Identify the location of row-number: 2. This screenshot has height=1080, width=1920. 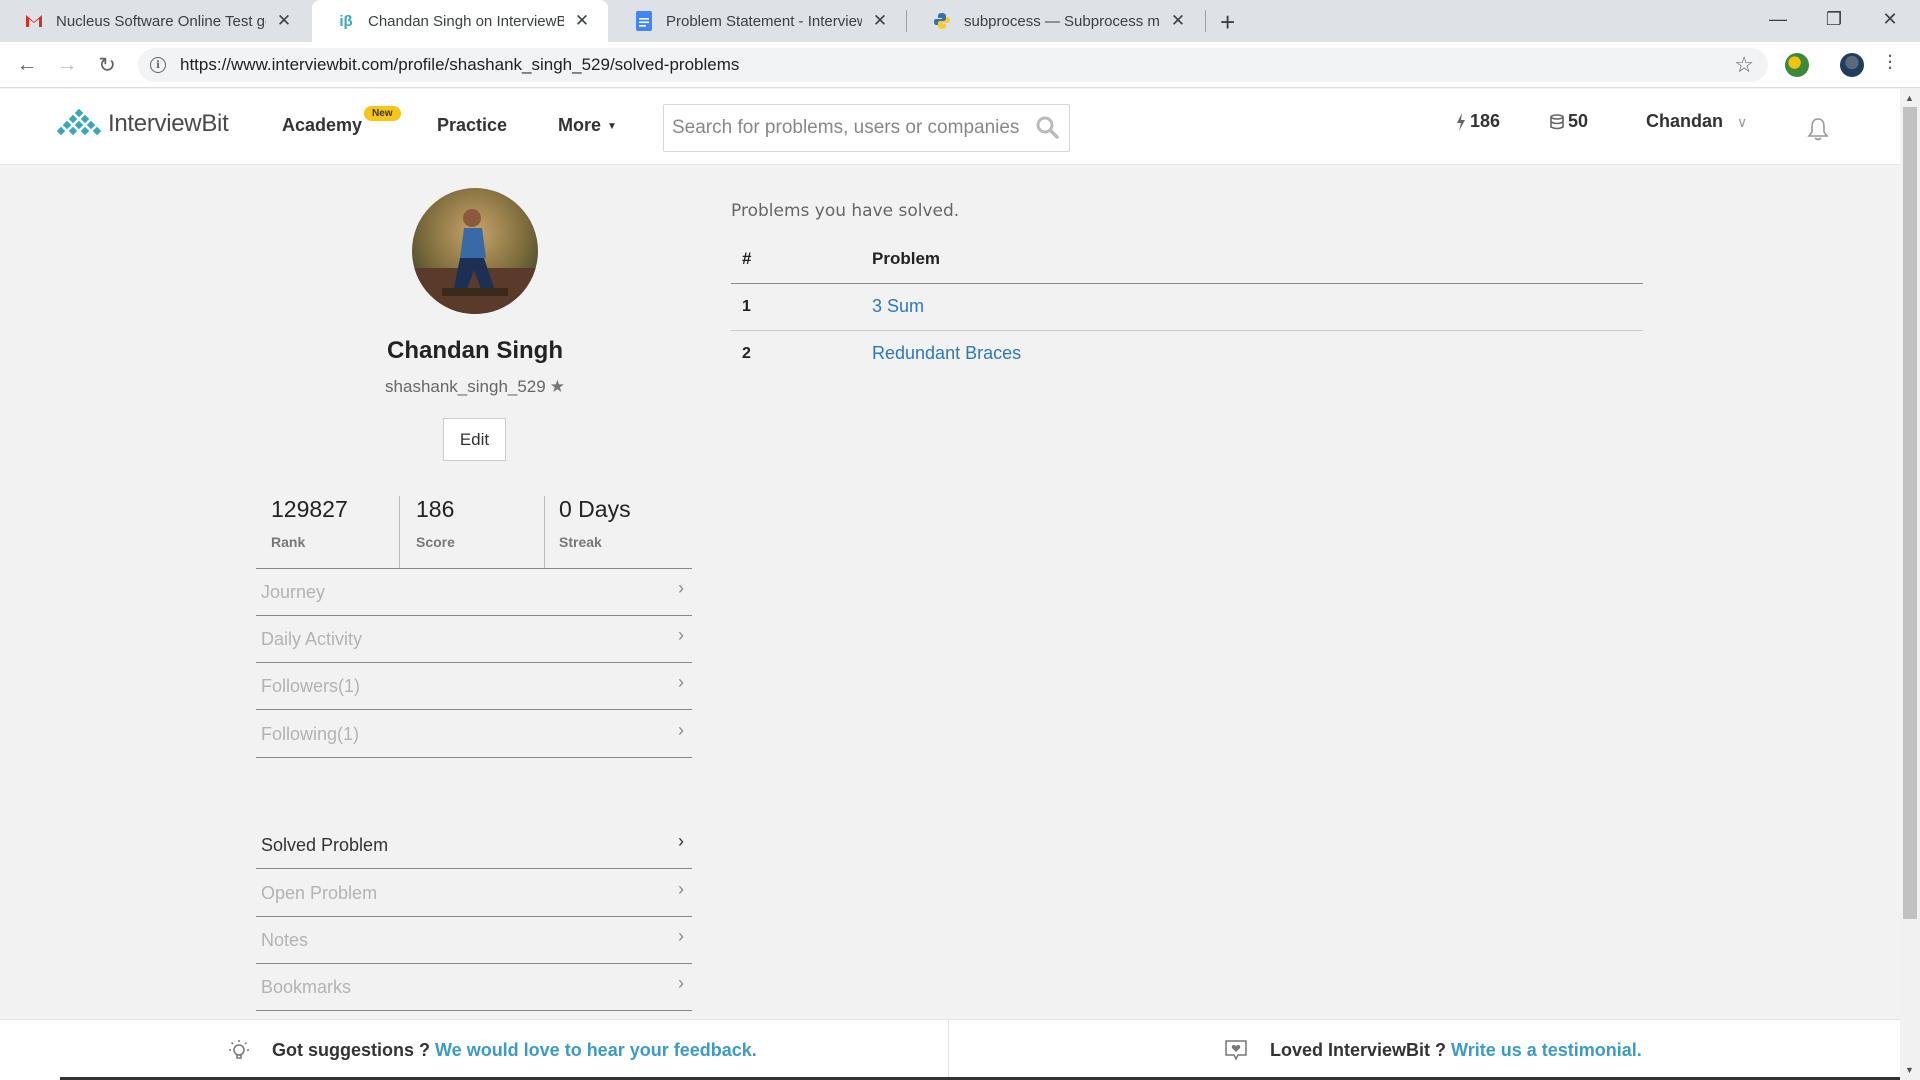
(746, 353).